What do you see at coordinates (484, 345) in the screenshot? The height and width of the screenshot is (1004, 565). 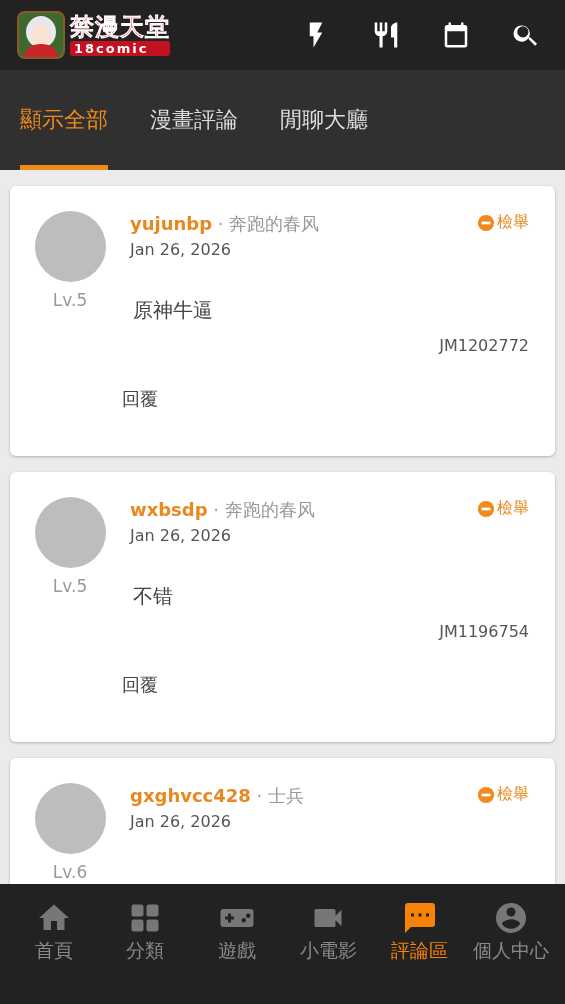 I see `comic-id: JM1202772` at bounding box center [484, 345].